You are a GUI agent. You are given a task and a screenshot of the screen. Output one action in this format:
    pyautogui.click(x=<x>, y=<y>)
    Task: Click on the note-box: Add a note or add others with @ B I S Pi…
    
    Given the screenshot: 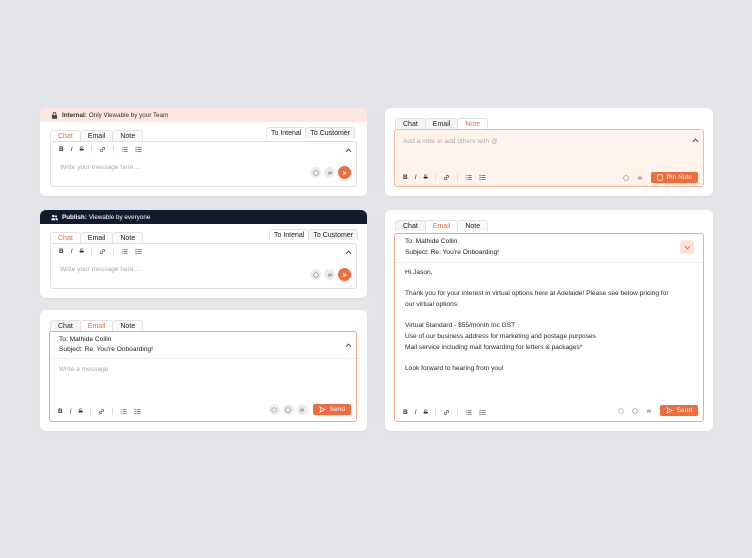 What is the action you would take?
    pyautogui.click(x=549, y=158)
    